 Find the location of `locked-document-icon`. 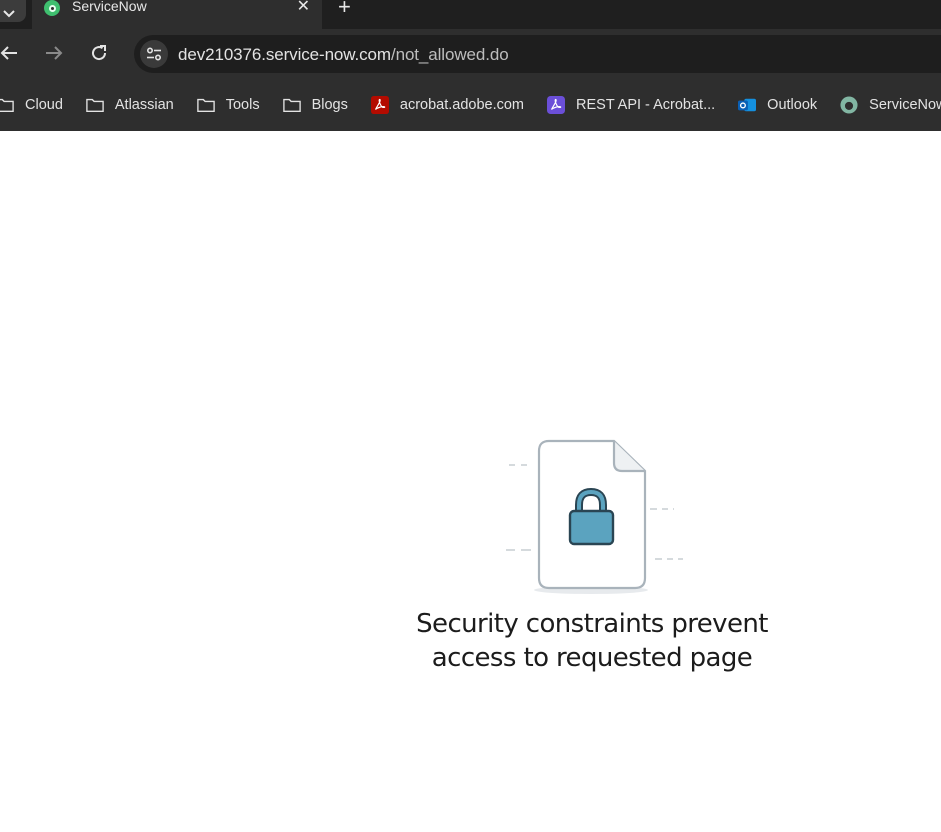

locked-document-icon is located at coordinates (596, 517).